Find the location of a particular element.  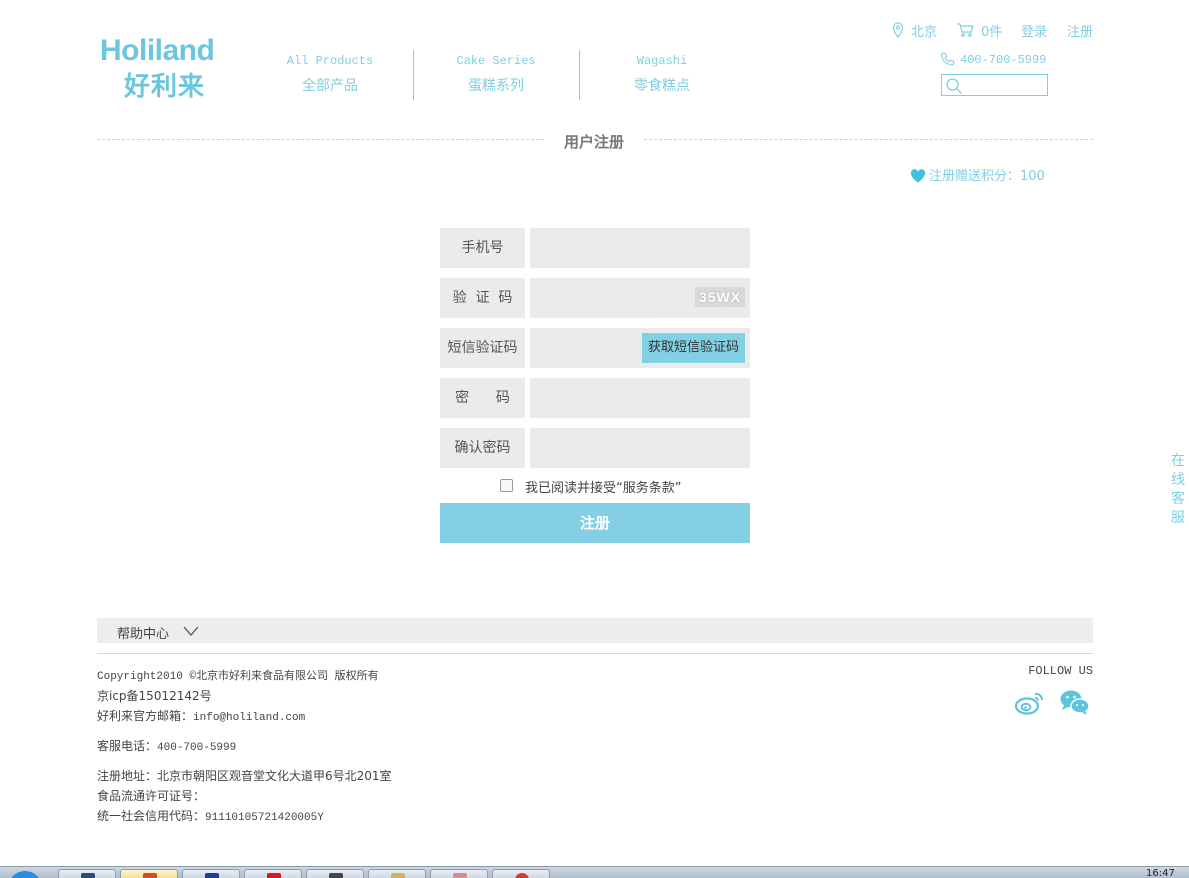

help-center-label: 帮助中心 is located at coordinates (143, 634).